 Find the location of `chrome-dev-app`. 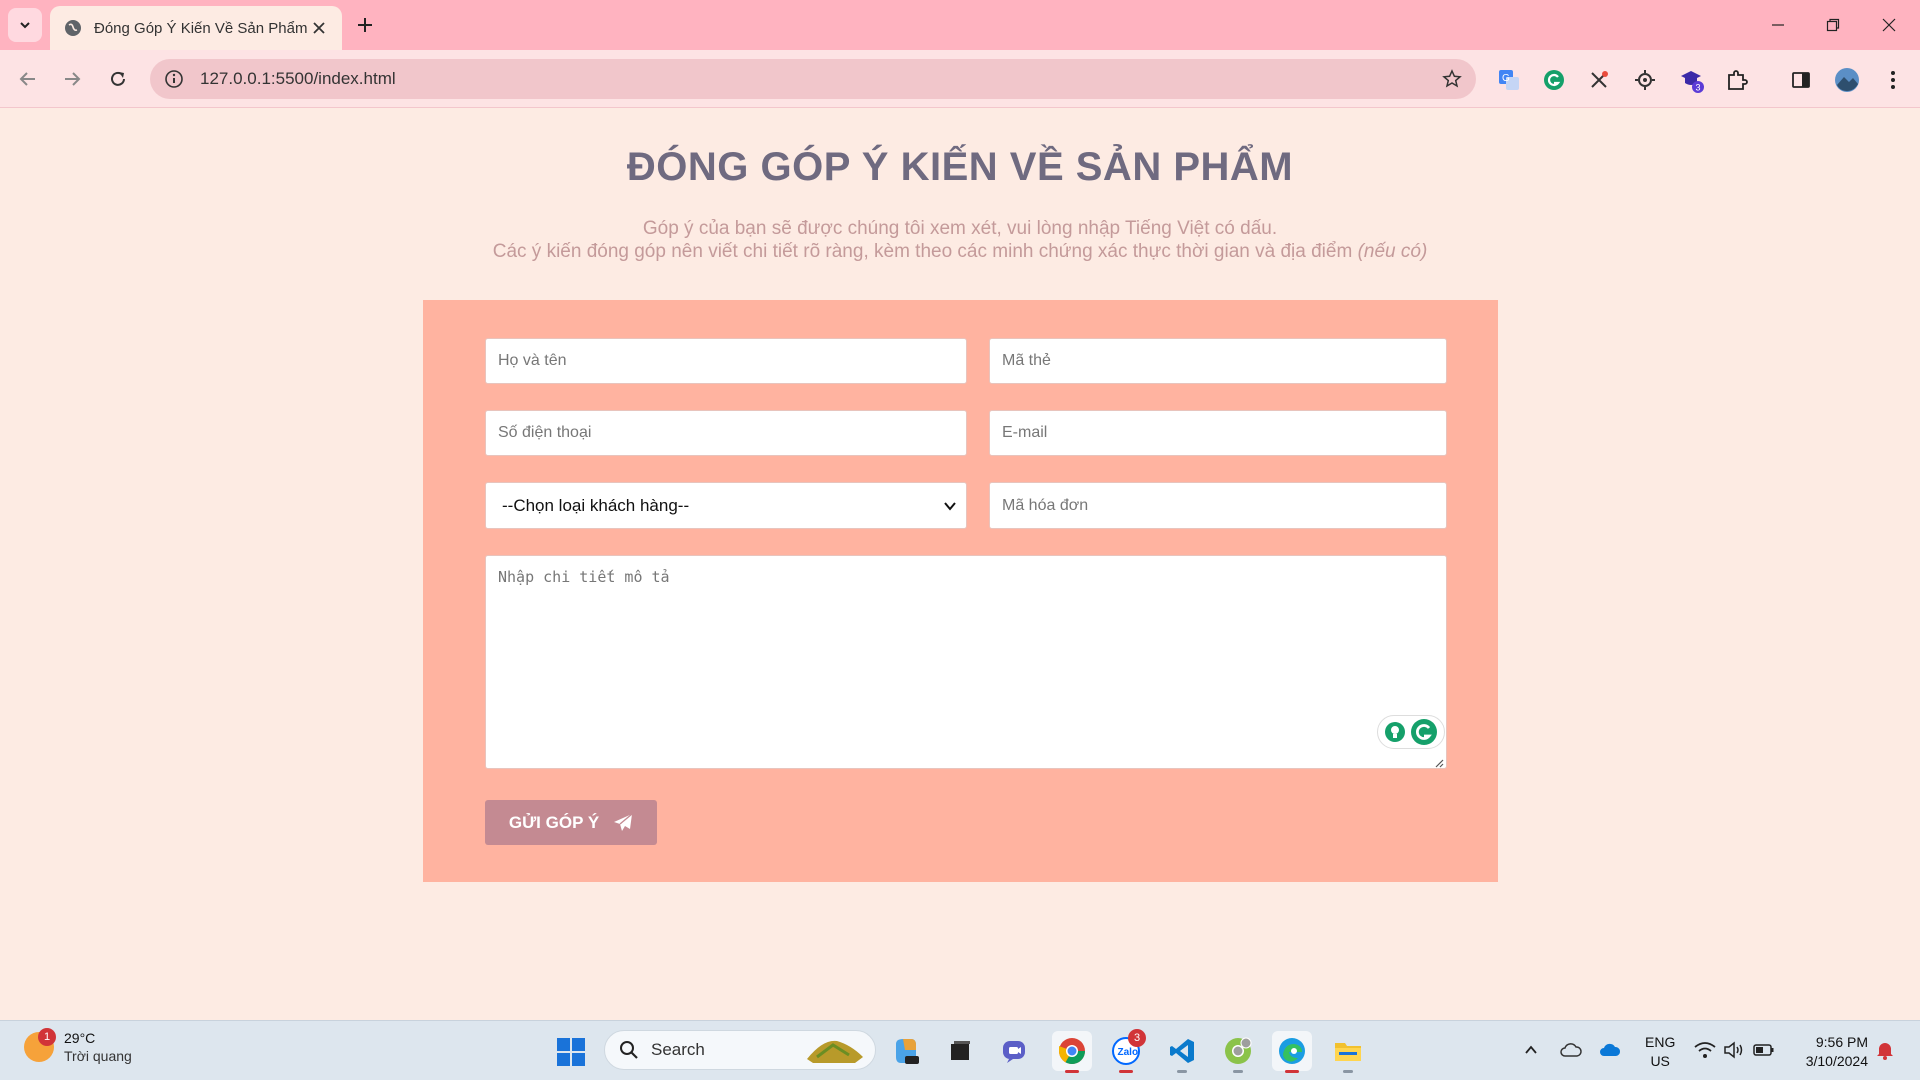

chrome-dev-app is located at coordinates (1238, 1052).